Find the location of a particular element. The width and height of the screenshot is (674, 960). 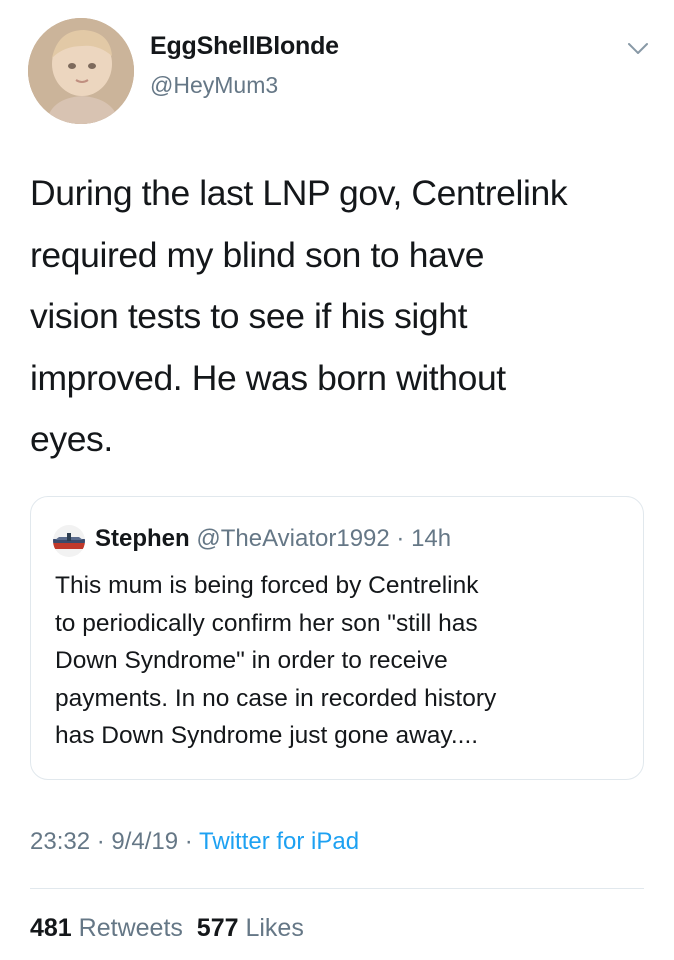

likes-label: Likes is located at coordinates (274, 928).